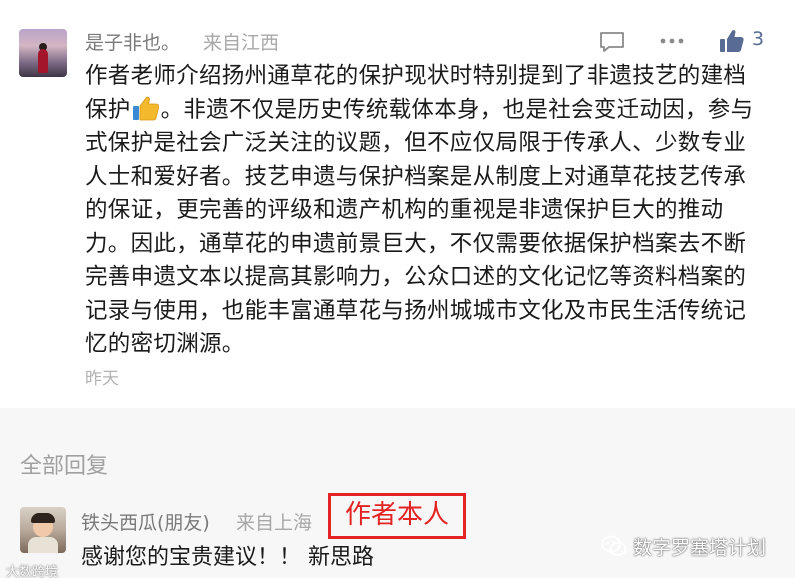  Describe the element at coordinates (132, 41) in the screenshot. I see `comment-username: 是子非也。` at that location.